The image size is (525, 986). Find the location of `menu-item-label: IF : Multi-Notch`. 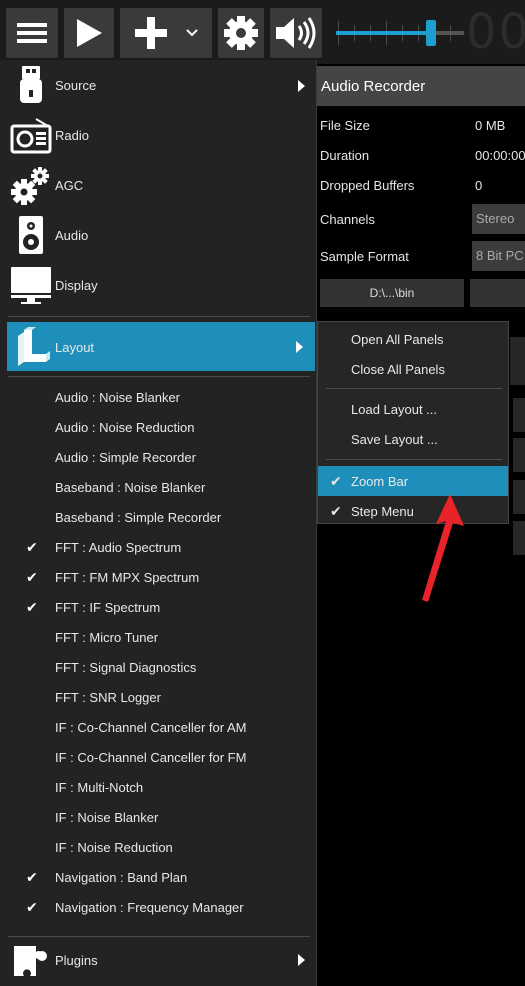

menu-item-label: IF : Multi-Notch is located at coordinates (99, 787).